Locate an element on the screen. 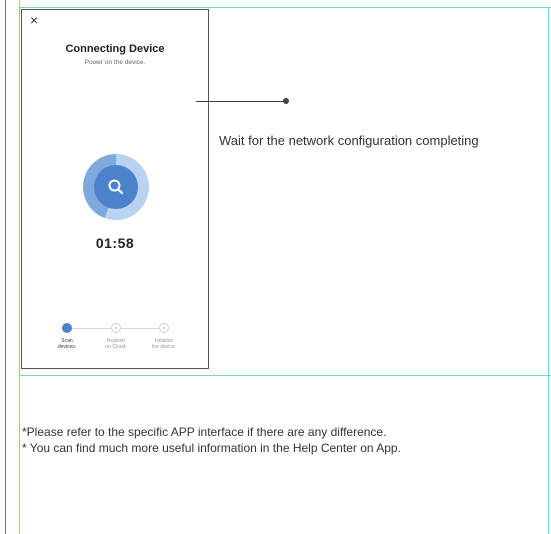  step-dot-register is located at coordinates (116, 328).